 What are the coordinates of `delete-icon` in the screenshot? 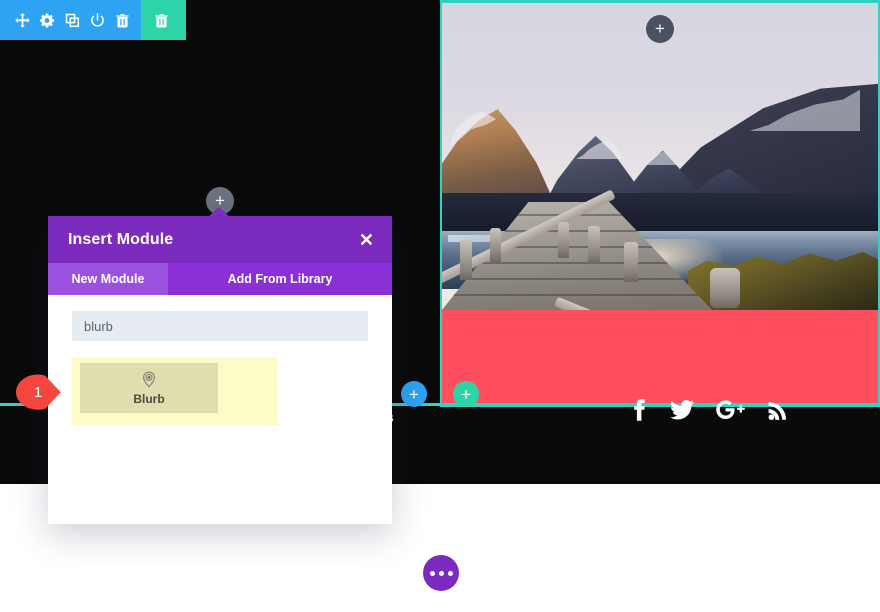 It's located at (122, 20).